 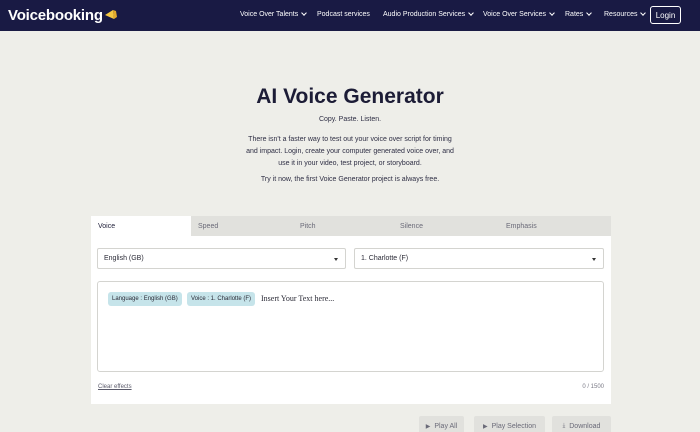 I want to click on tab-pitch: Pitch, so click(x=343, y=226).